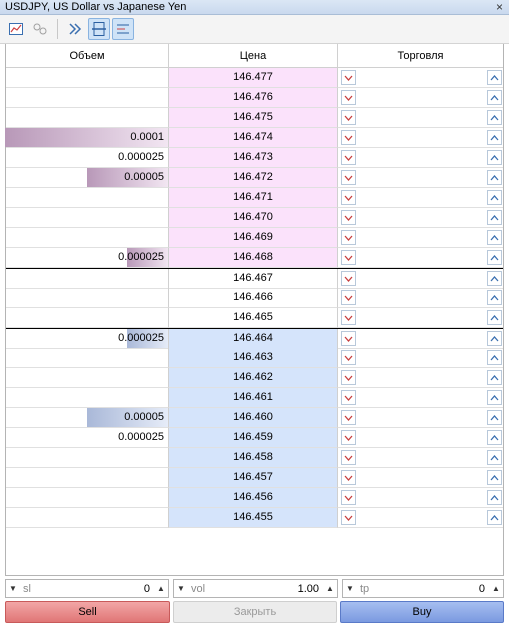 The width and height of the screenshot is (509, 624). What do you see at coordinates (27, 588) in the screenshot?
I see `sl-label: sl` at bounding box center [27, 588].